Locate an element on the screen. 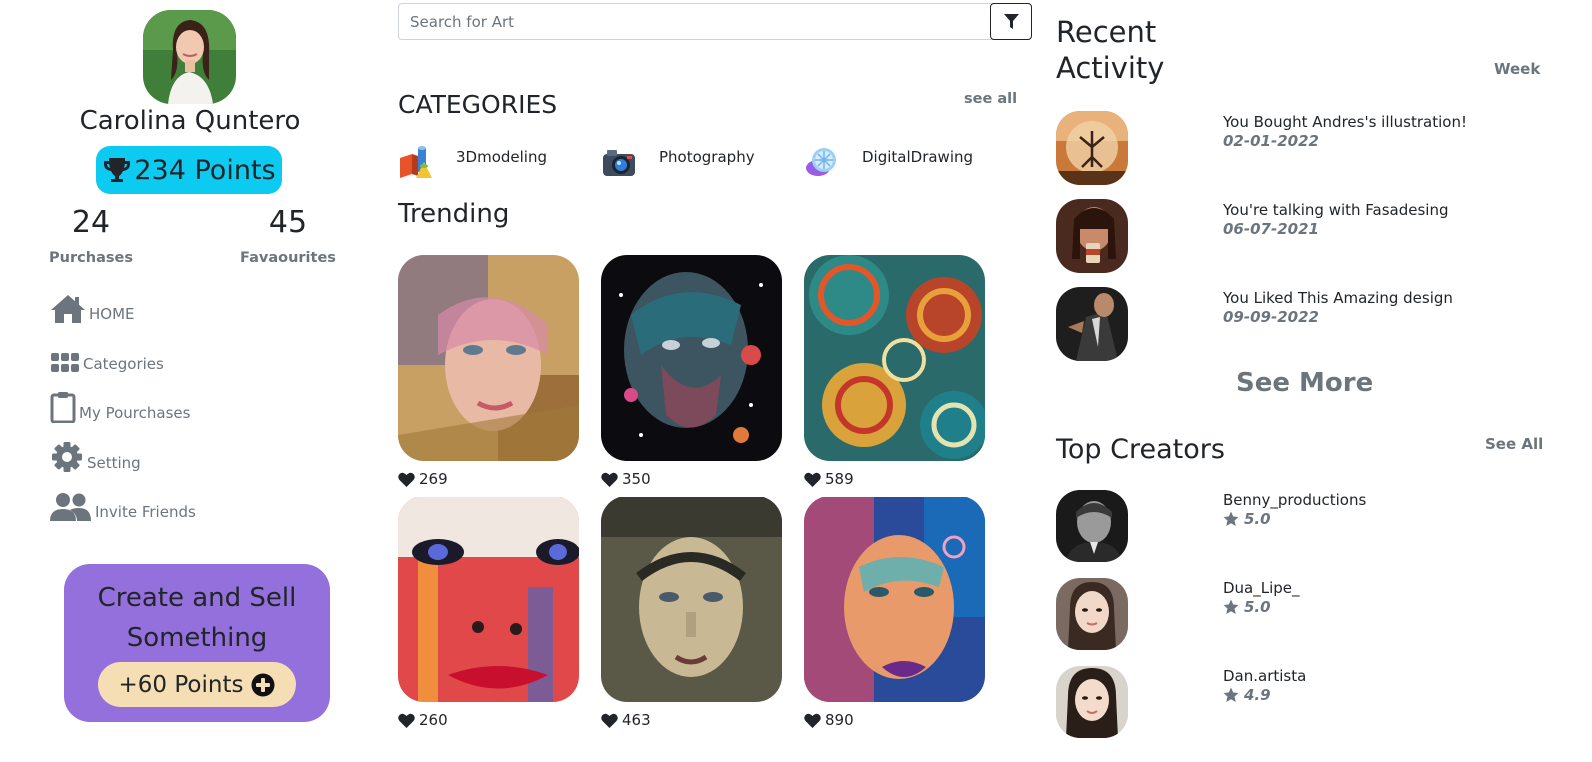 The height and width of the screenshot is (762, 1592). category-3dmodeling: 3Dmodeling is located at coordinates (472, 162).